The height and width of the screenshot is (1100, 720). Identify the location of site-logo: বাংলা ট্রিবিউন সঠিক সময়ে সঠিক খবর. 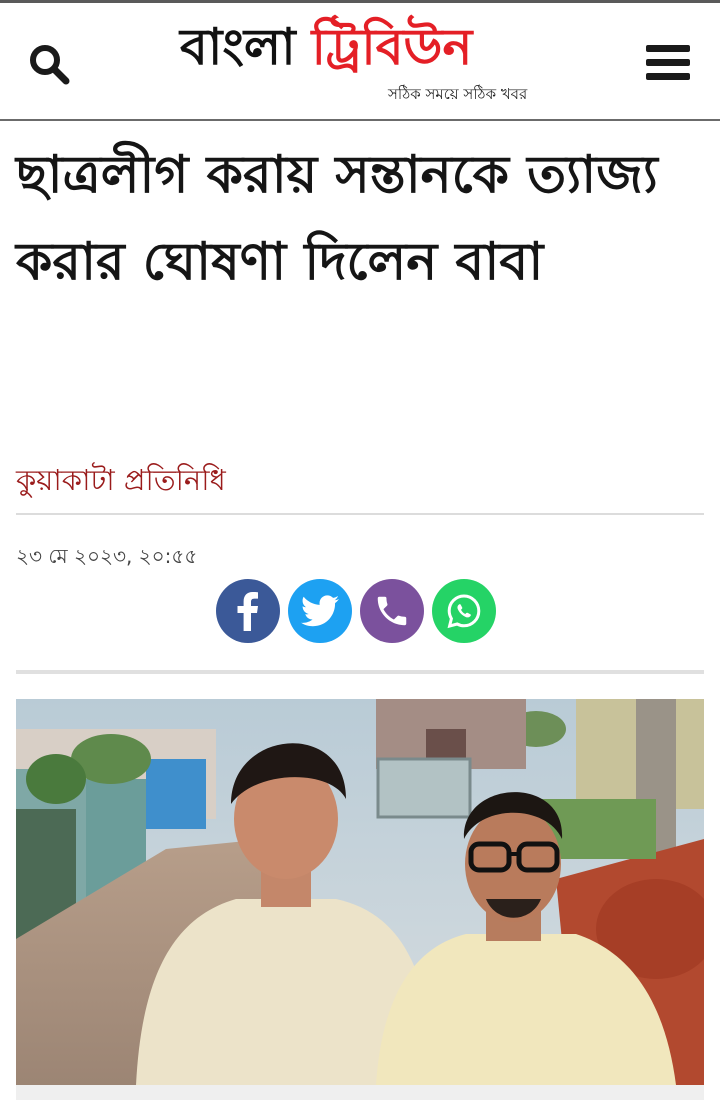
(365, 63).